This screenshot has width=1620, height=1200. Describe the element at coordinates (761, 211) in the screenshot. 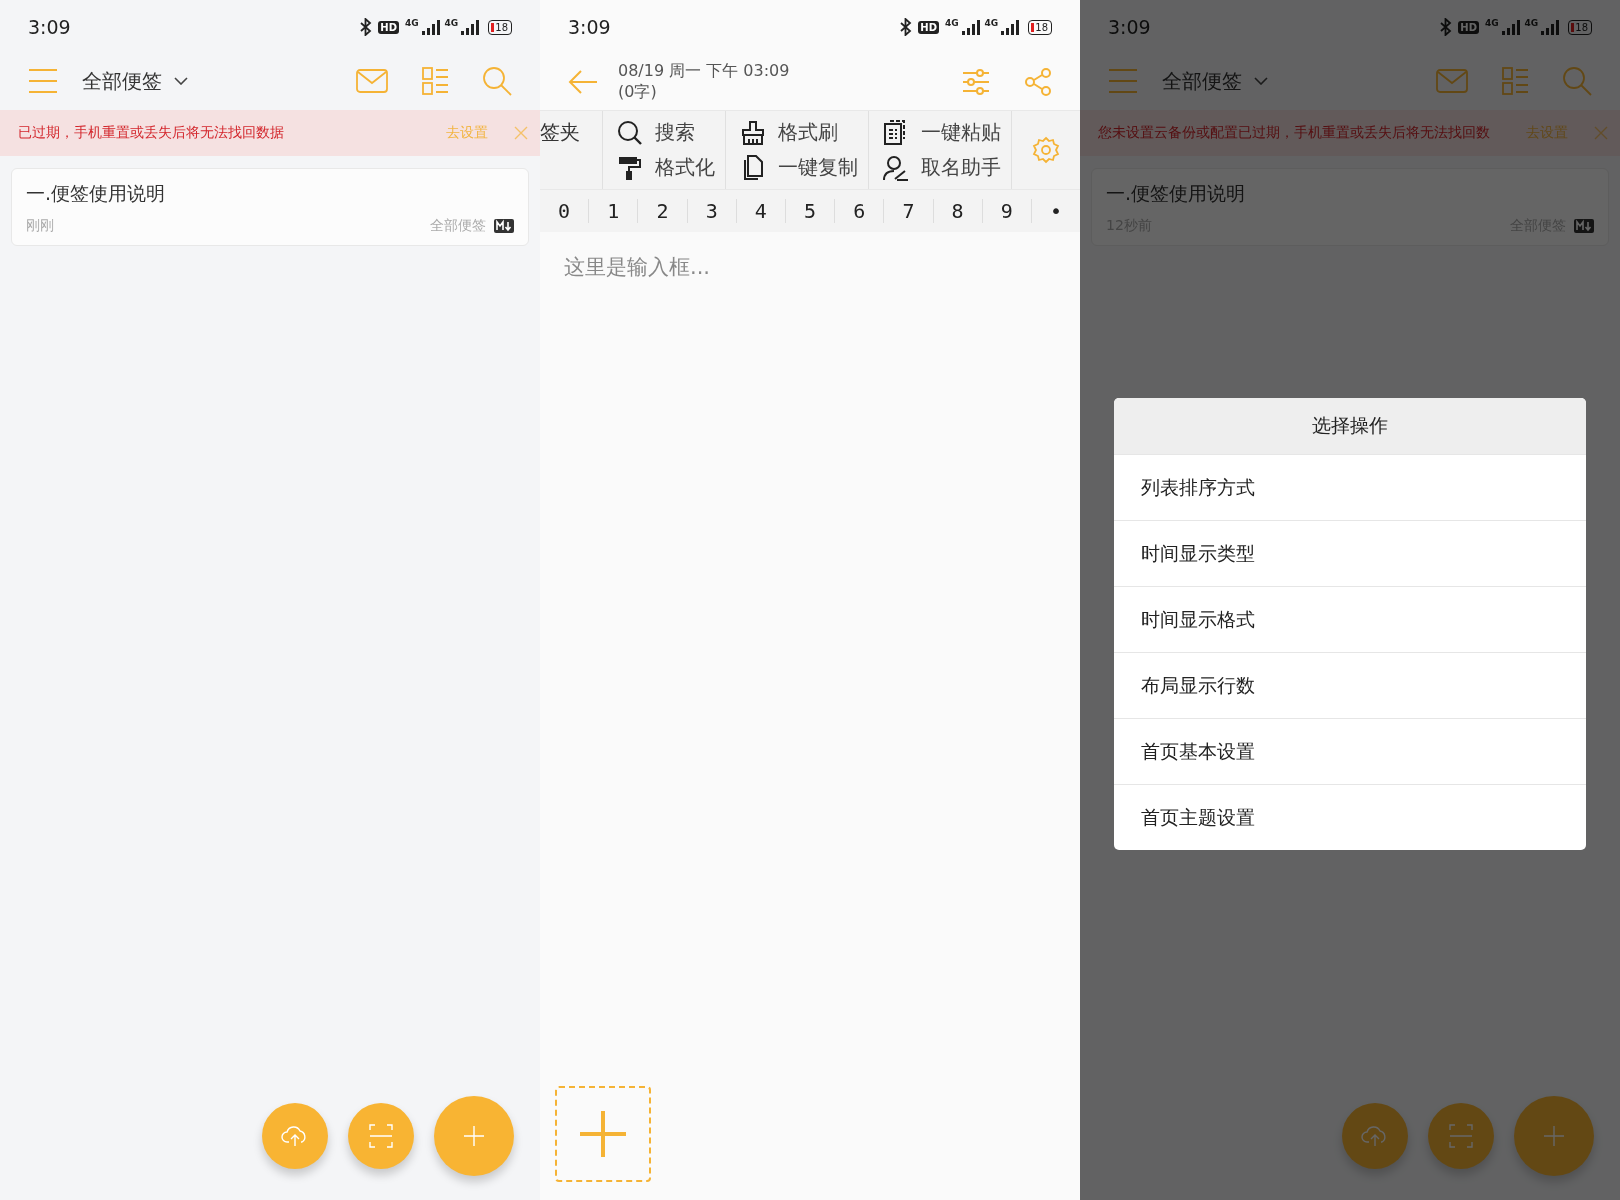

I see `number-key: 4` at that location.